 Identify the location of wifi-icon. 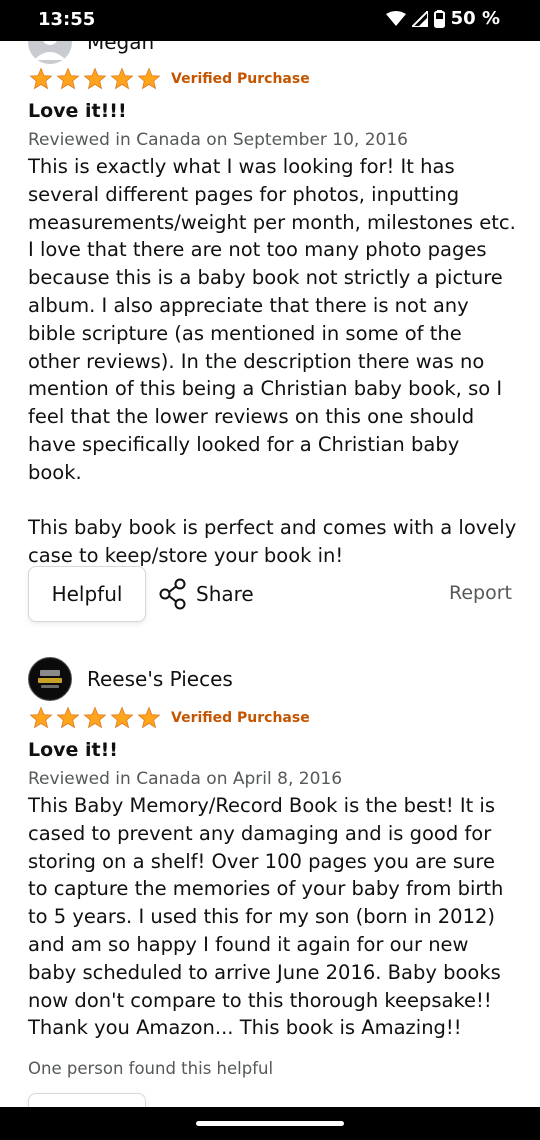
(395, 18).